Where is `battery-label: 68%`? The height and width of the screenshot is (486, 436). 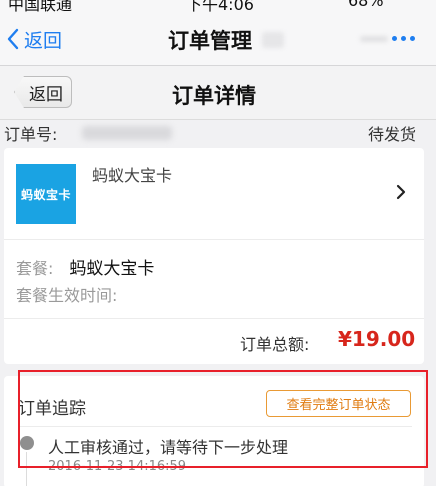 battery-label: 68% is located at coordinates (366, 5).